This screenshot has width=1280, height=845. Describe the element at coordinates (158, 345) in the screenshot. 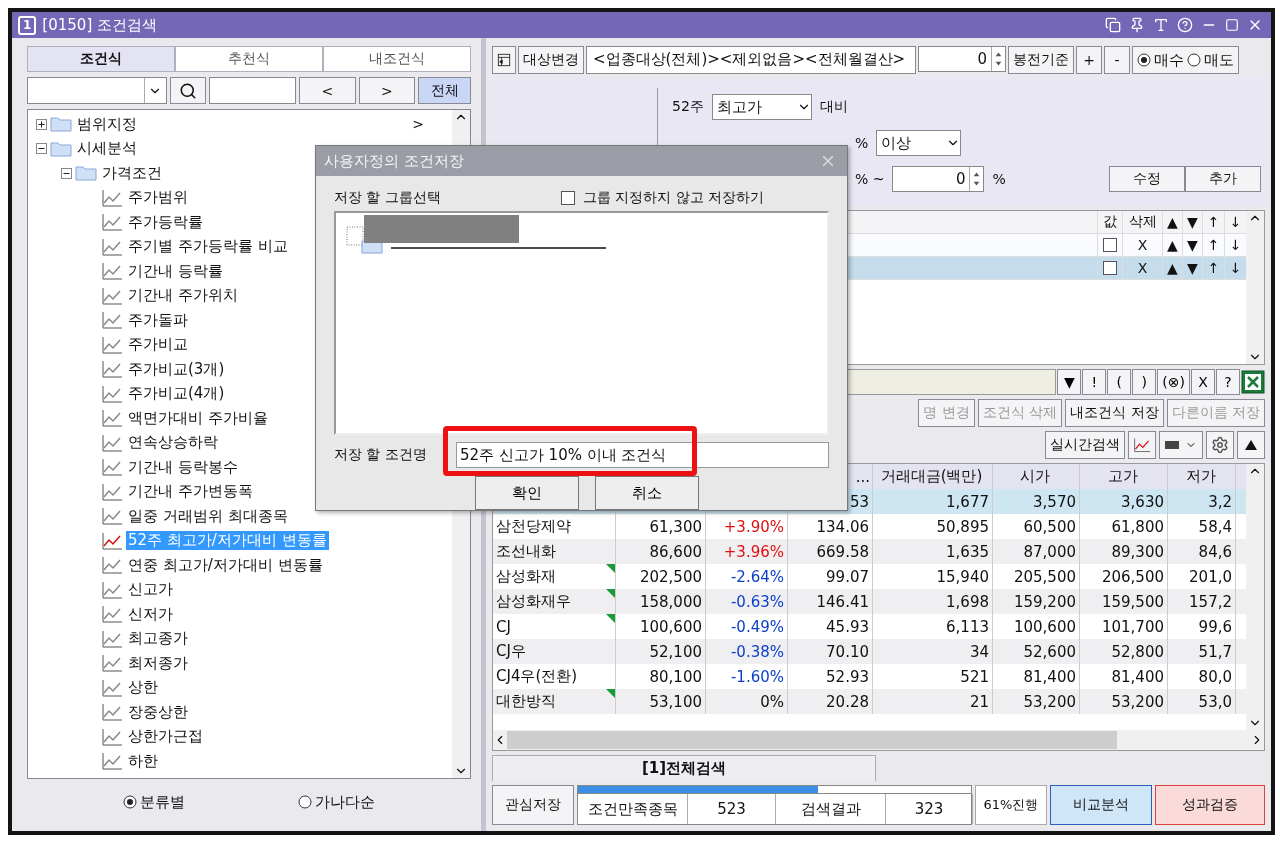

I see `tree-item: 주가비교` at that location.